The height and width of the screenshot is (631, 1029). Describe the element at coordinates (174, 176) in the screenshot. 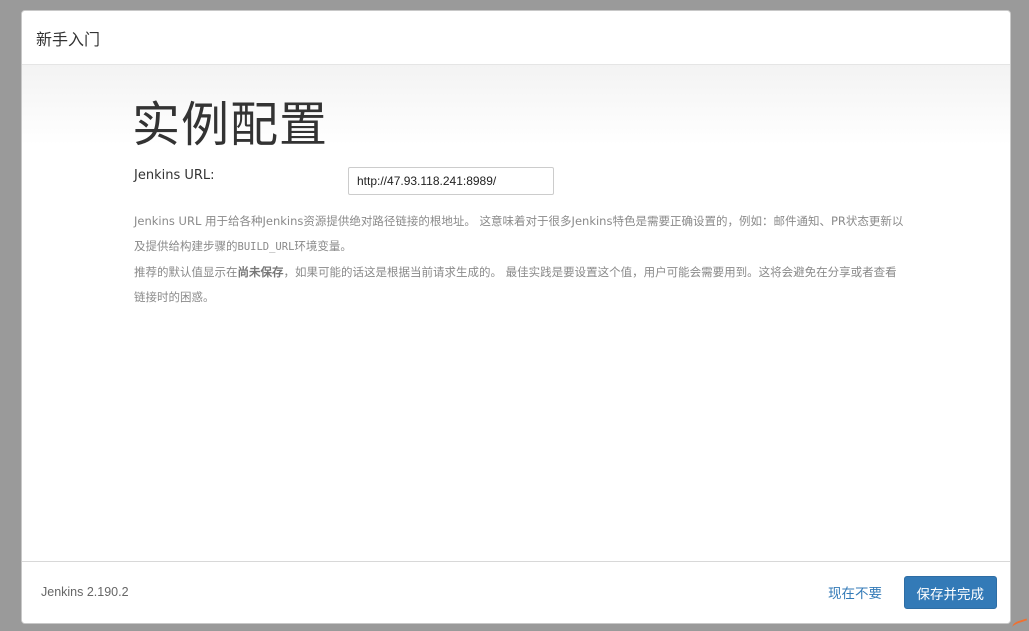

I see `jenkins-url-label: Jenkins URL:` at that location.